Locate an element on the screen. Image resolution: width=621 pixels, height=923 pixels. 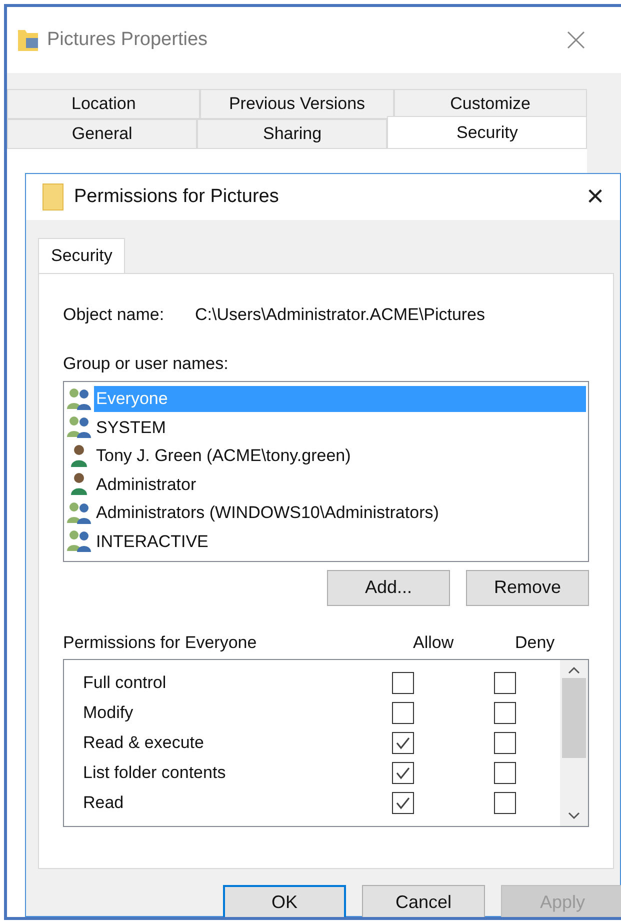
button: Cancel is located at coordinates (423, 900).